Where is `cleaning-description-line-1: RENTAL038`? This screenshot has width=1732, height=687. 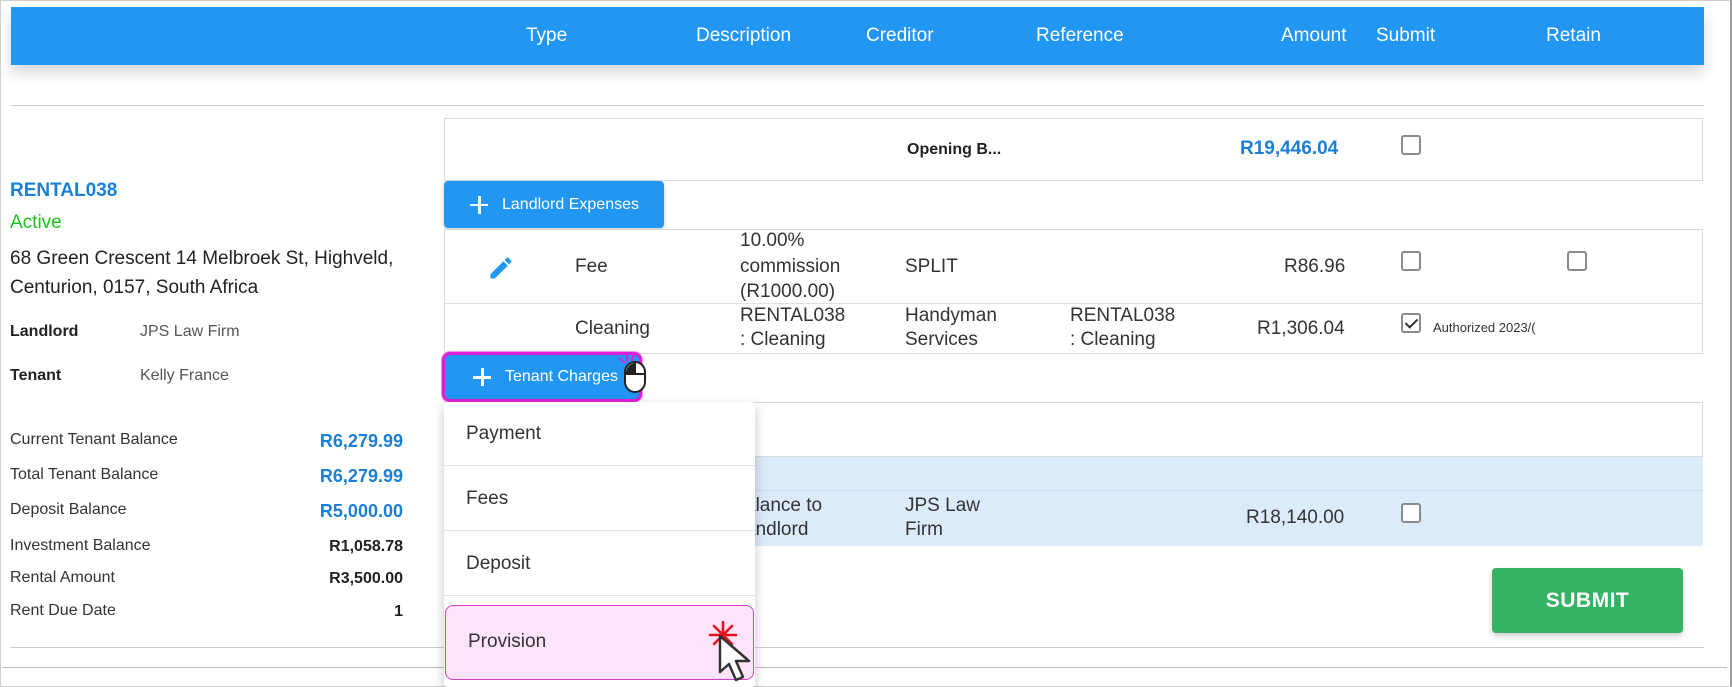 cleaning-description-line-1: RENTAL038 is located at coordinates (793, 315).